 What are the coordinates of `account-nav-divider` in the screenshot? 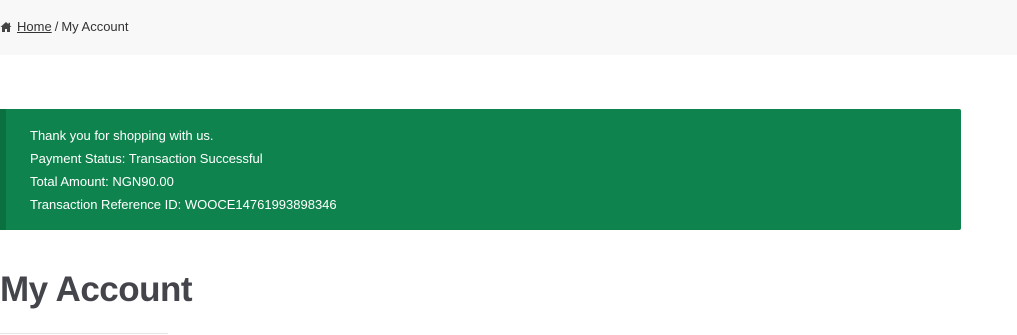 It's located at (84, 333).